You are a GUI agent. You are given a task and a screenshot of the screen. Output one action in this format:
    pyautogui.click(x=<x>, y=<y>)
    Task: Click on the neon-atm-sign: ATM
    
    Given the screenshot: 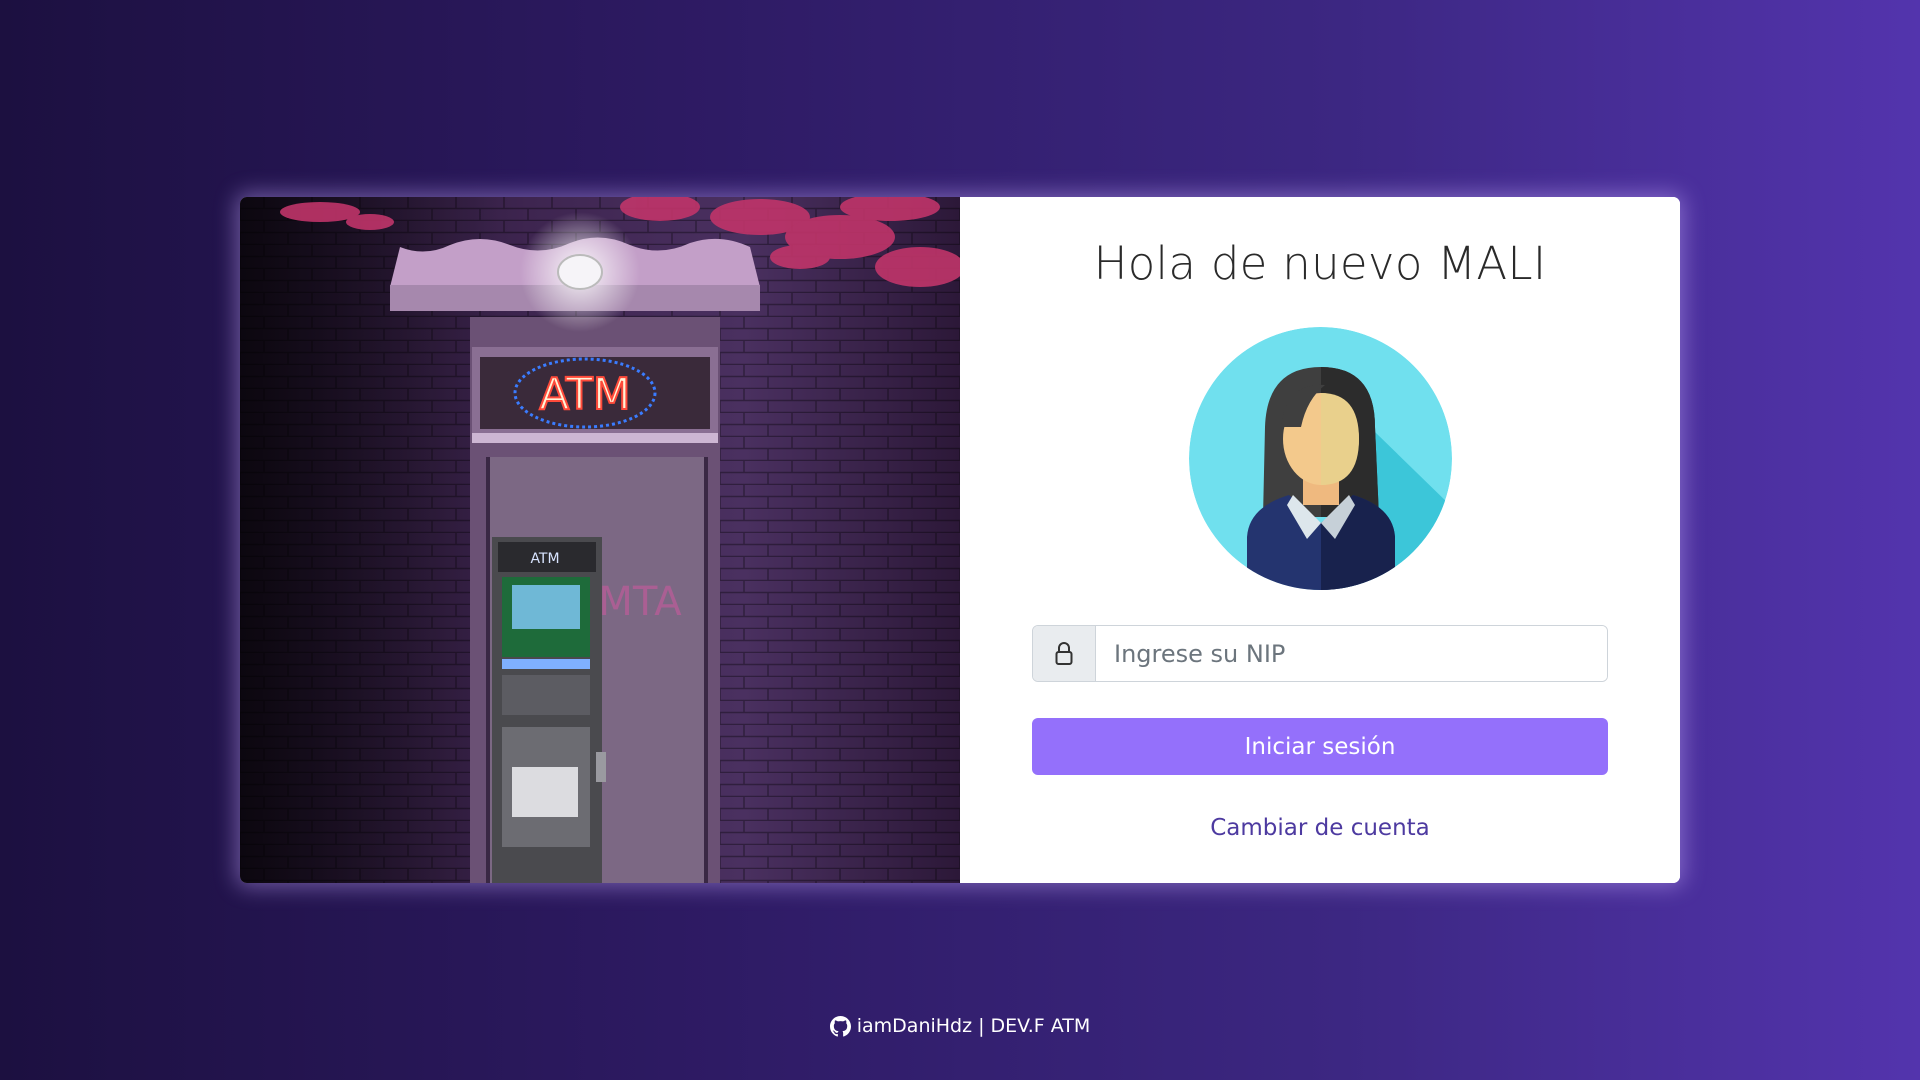 What is the action you would take?
    pyautogui.click(x=585, y=394)
    